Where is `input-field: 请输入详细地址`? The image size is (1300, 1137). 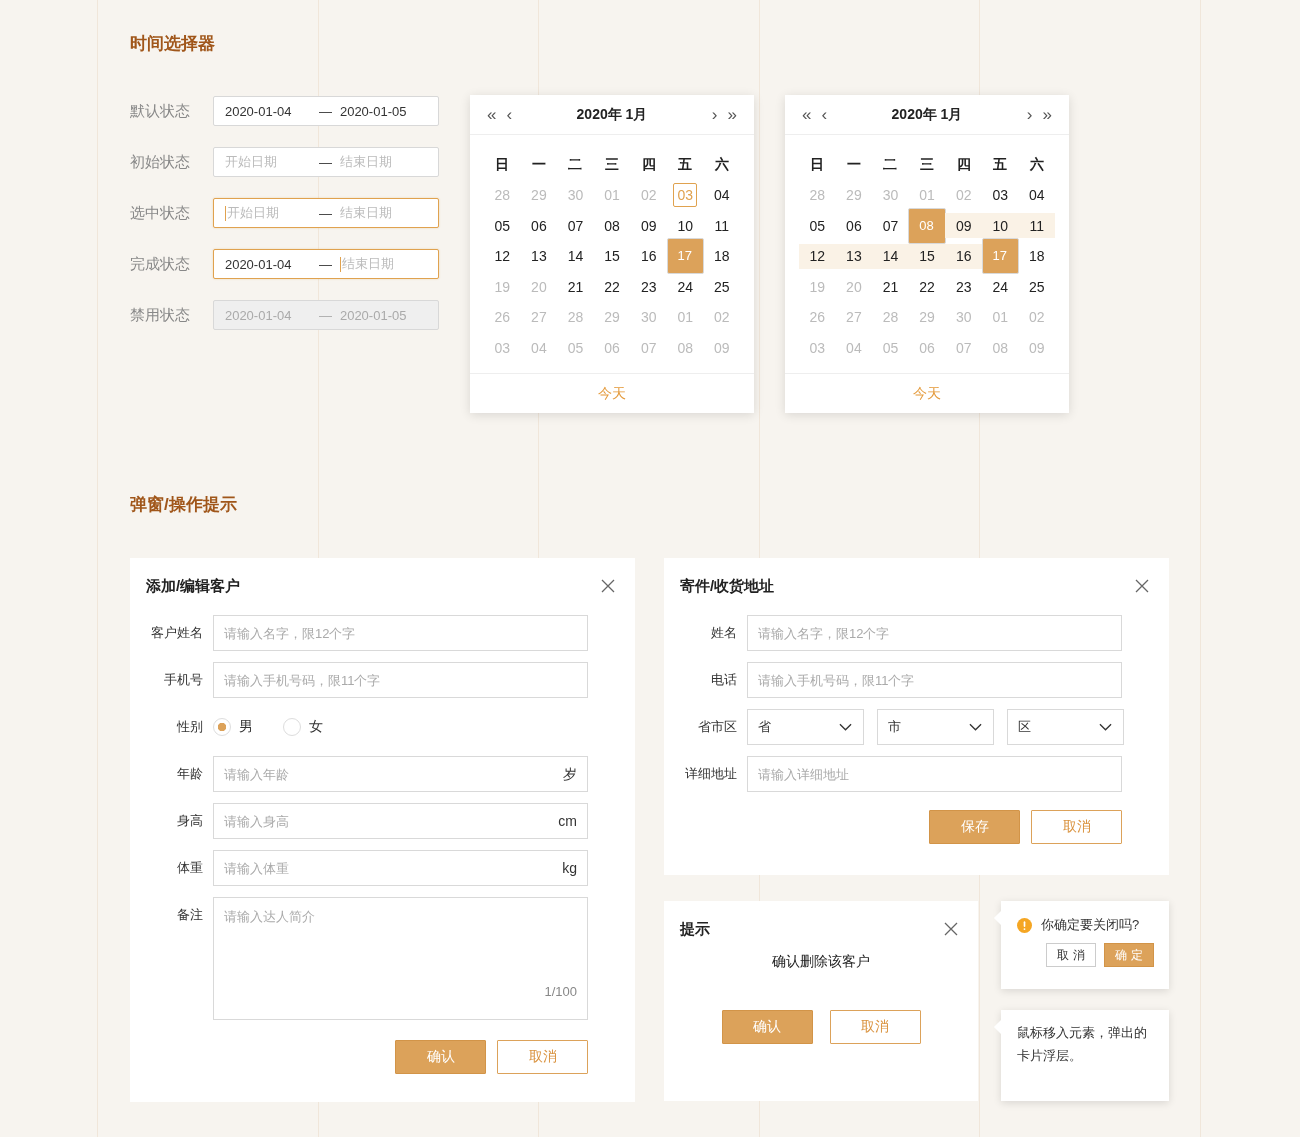
input-field: 请输入详细地址 is located at coordinates (934, 774).